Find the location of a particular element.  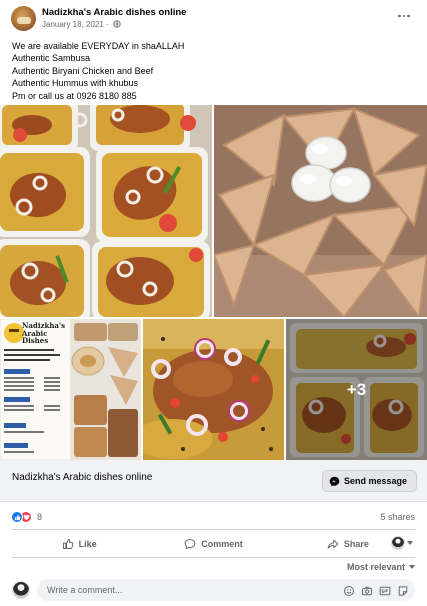

comment-as-picker is located at coordinates (402, 543).